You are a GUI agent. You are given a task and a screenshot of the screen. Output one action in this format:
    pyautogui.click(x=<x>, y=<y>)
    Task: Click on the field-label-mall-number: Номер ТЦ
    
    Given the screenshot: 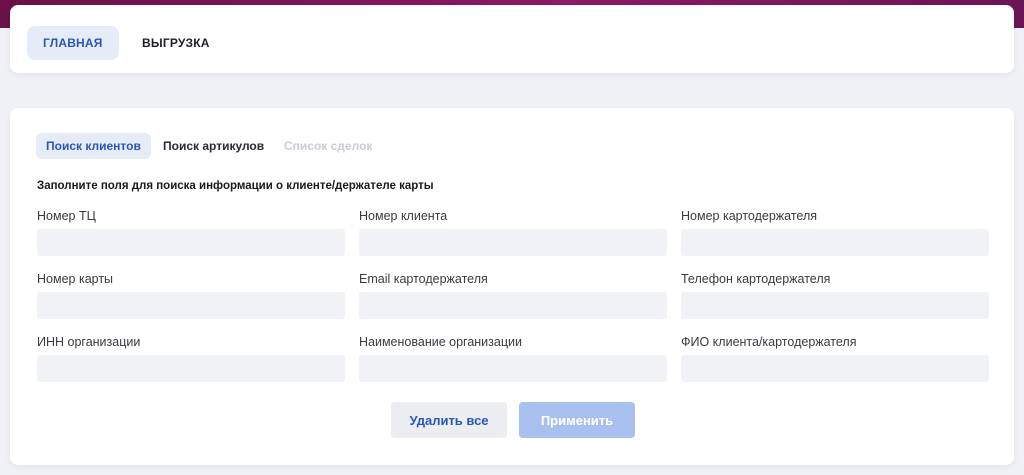 What is the action you would take?
    pyautogui.click(x=66, y=216)
    